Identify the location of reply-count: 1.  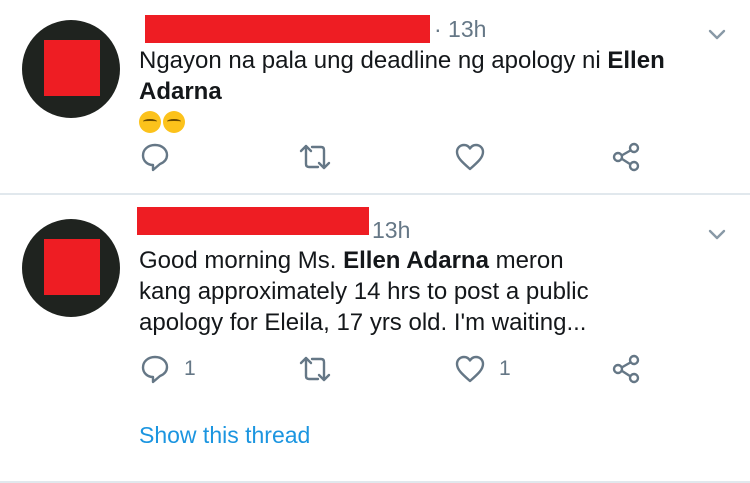
(190, 368).